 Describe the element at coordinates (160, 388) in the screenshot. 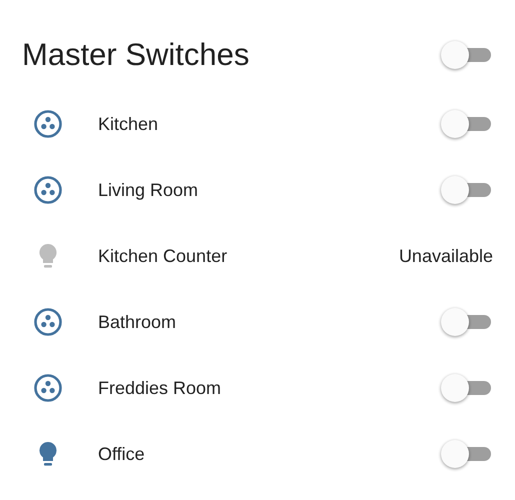

I see `entity-name: Freddies Room` at that location.